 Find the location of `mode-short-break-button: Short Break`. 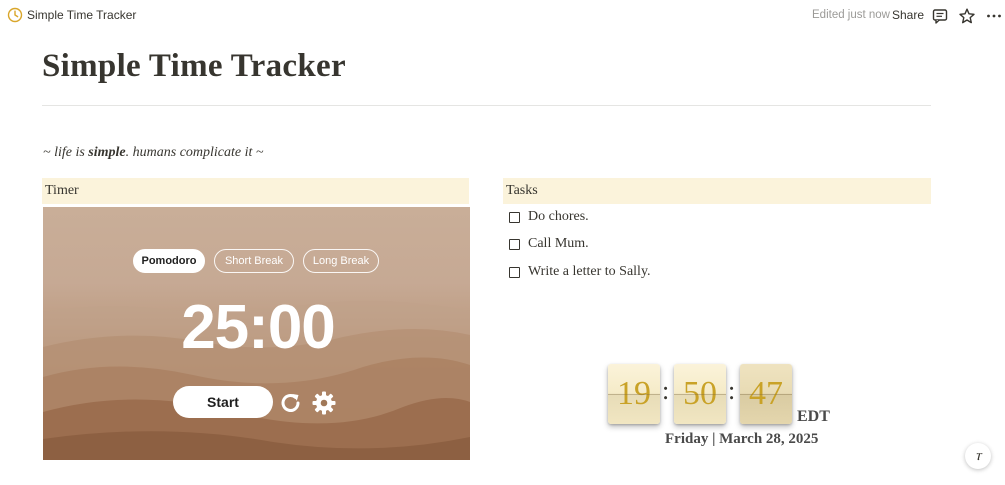

mode-short-break-button: Short Break is located at coordinates (254, 261).